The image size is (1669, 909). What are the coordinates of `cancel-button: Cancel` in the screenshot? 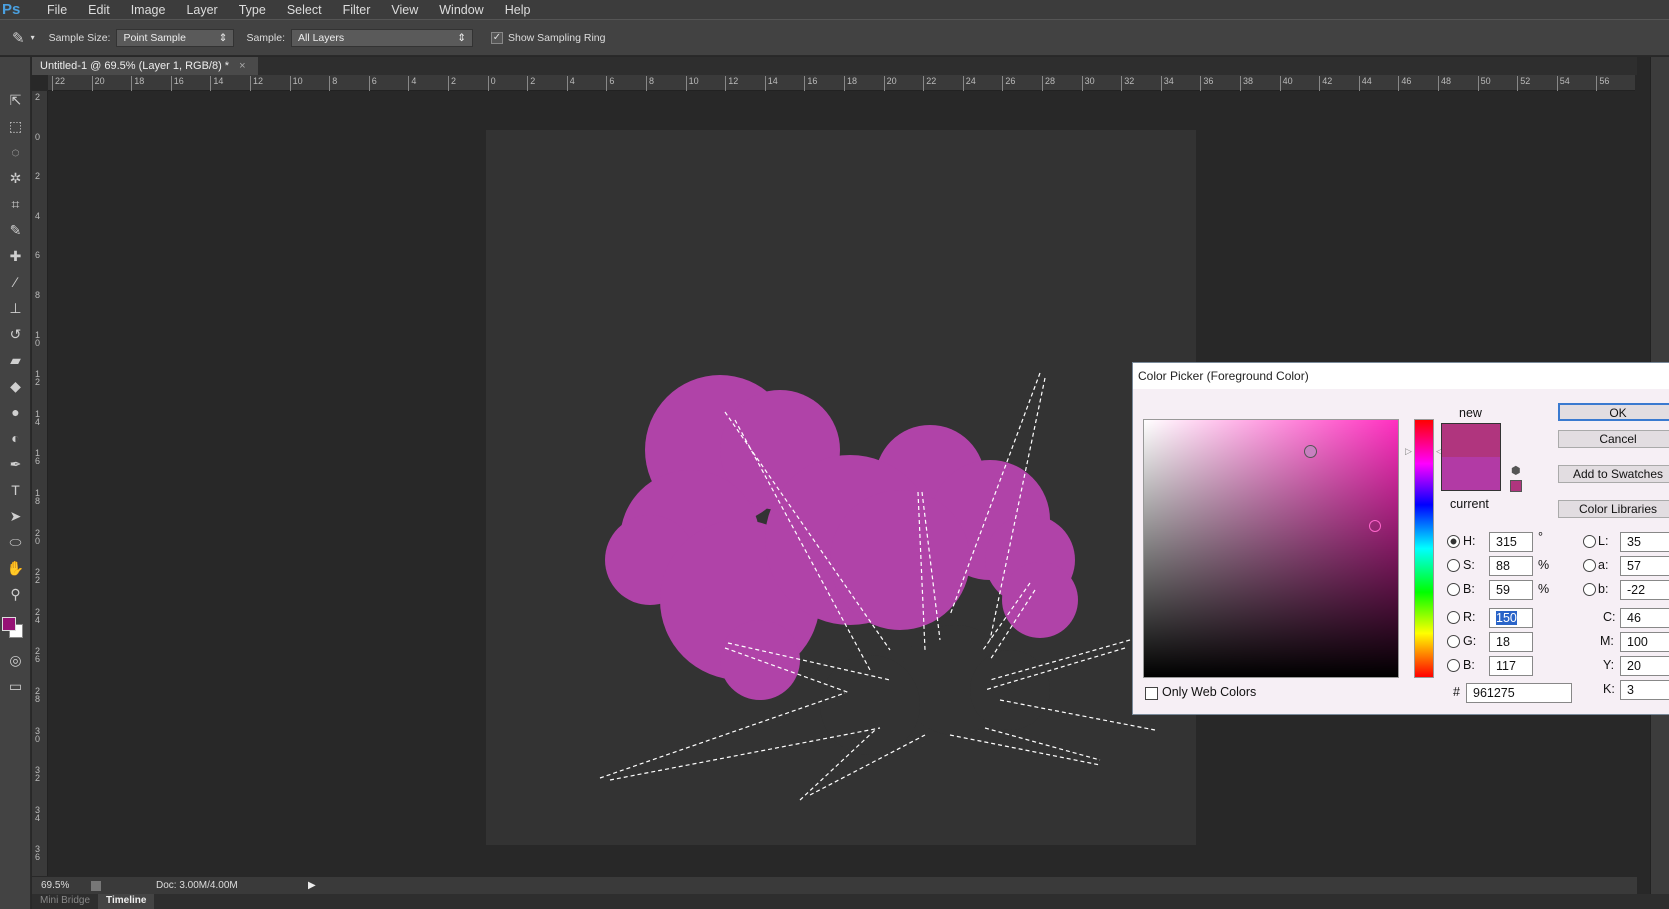 It's located at (1613, 439).